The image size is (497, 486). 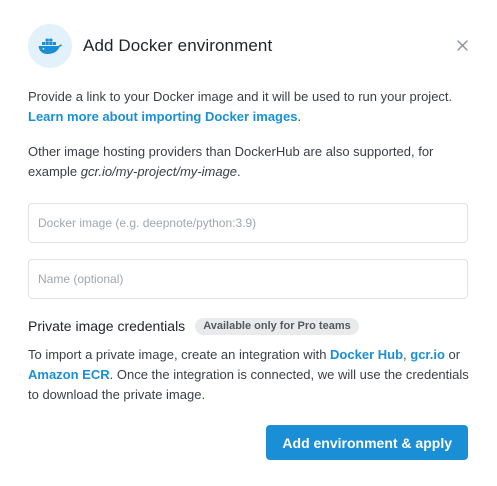 I want to click on add-environment-apply-button: Add environment & apply, so click(x=367, y=442).